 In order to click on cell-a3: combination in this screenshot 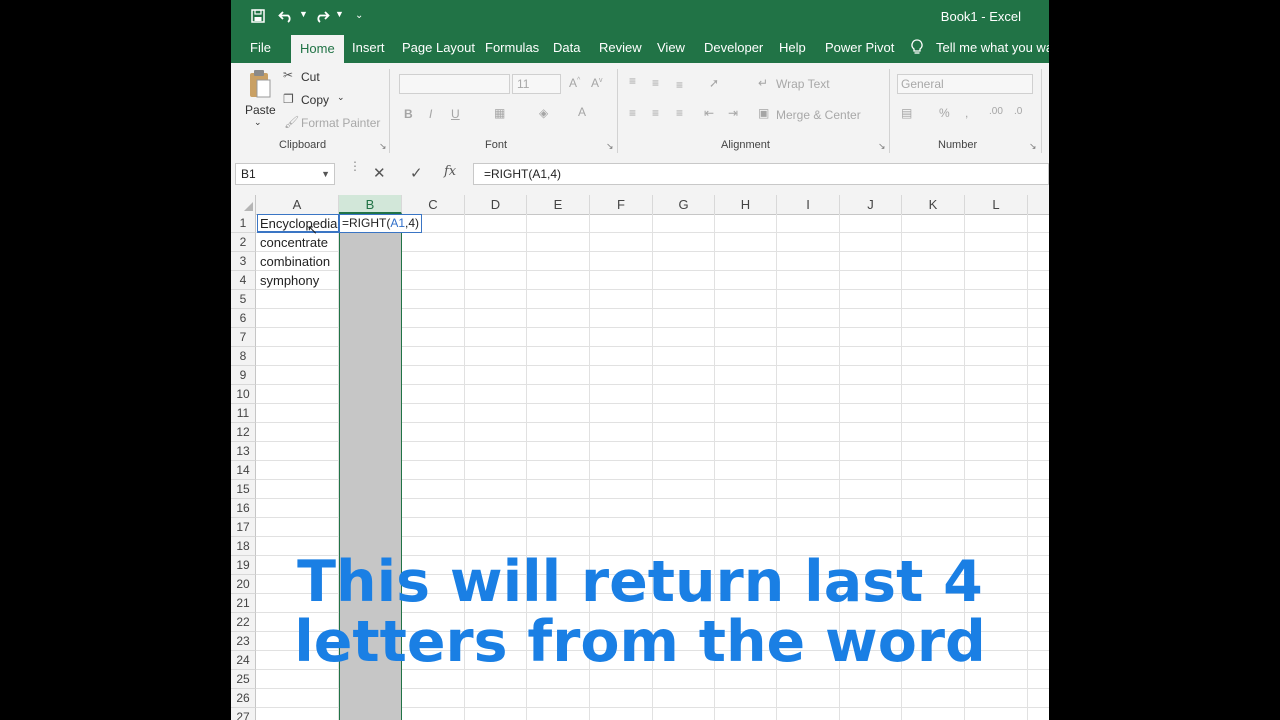, I will do `click(295, 261)`.